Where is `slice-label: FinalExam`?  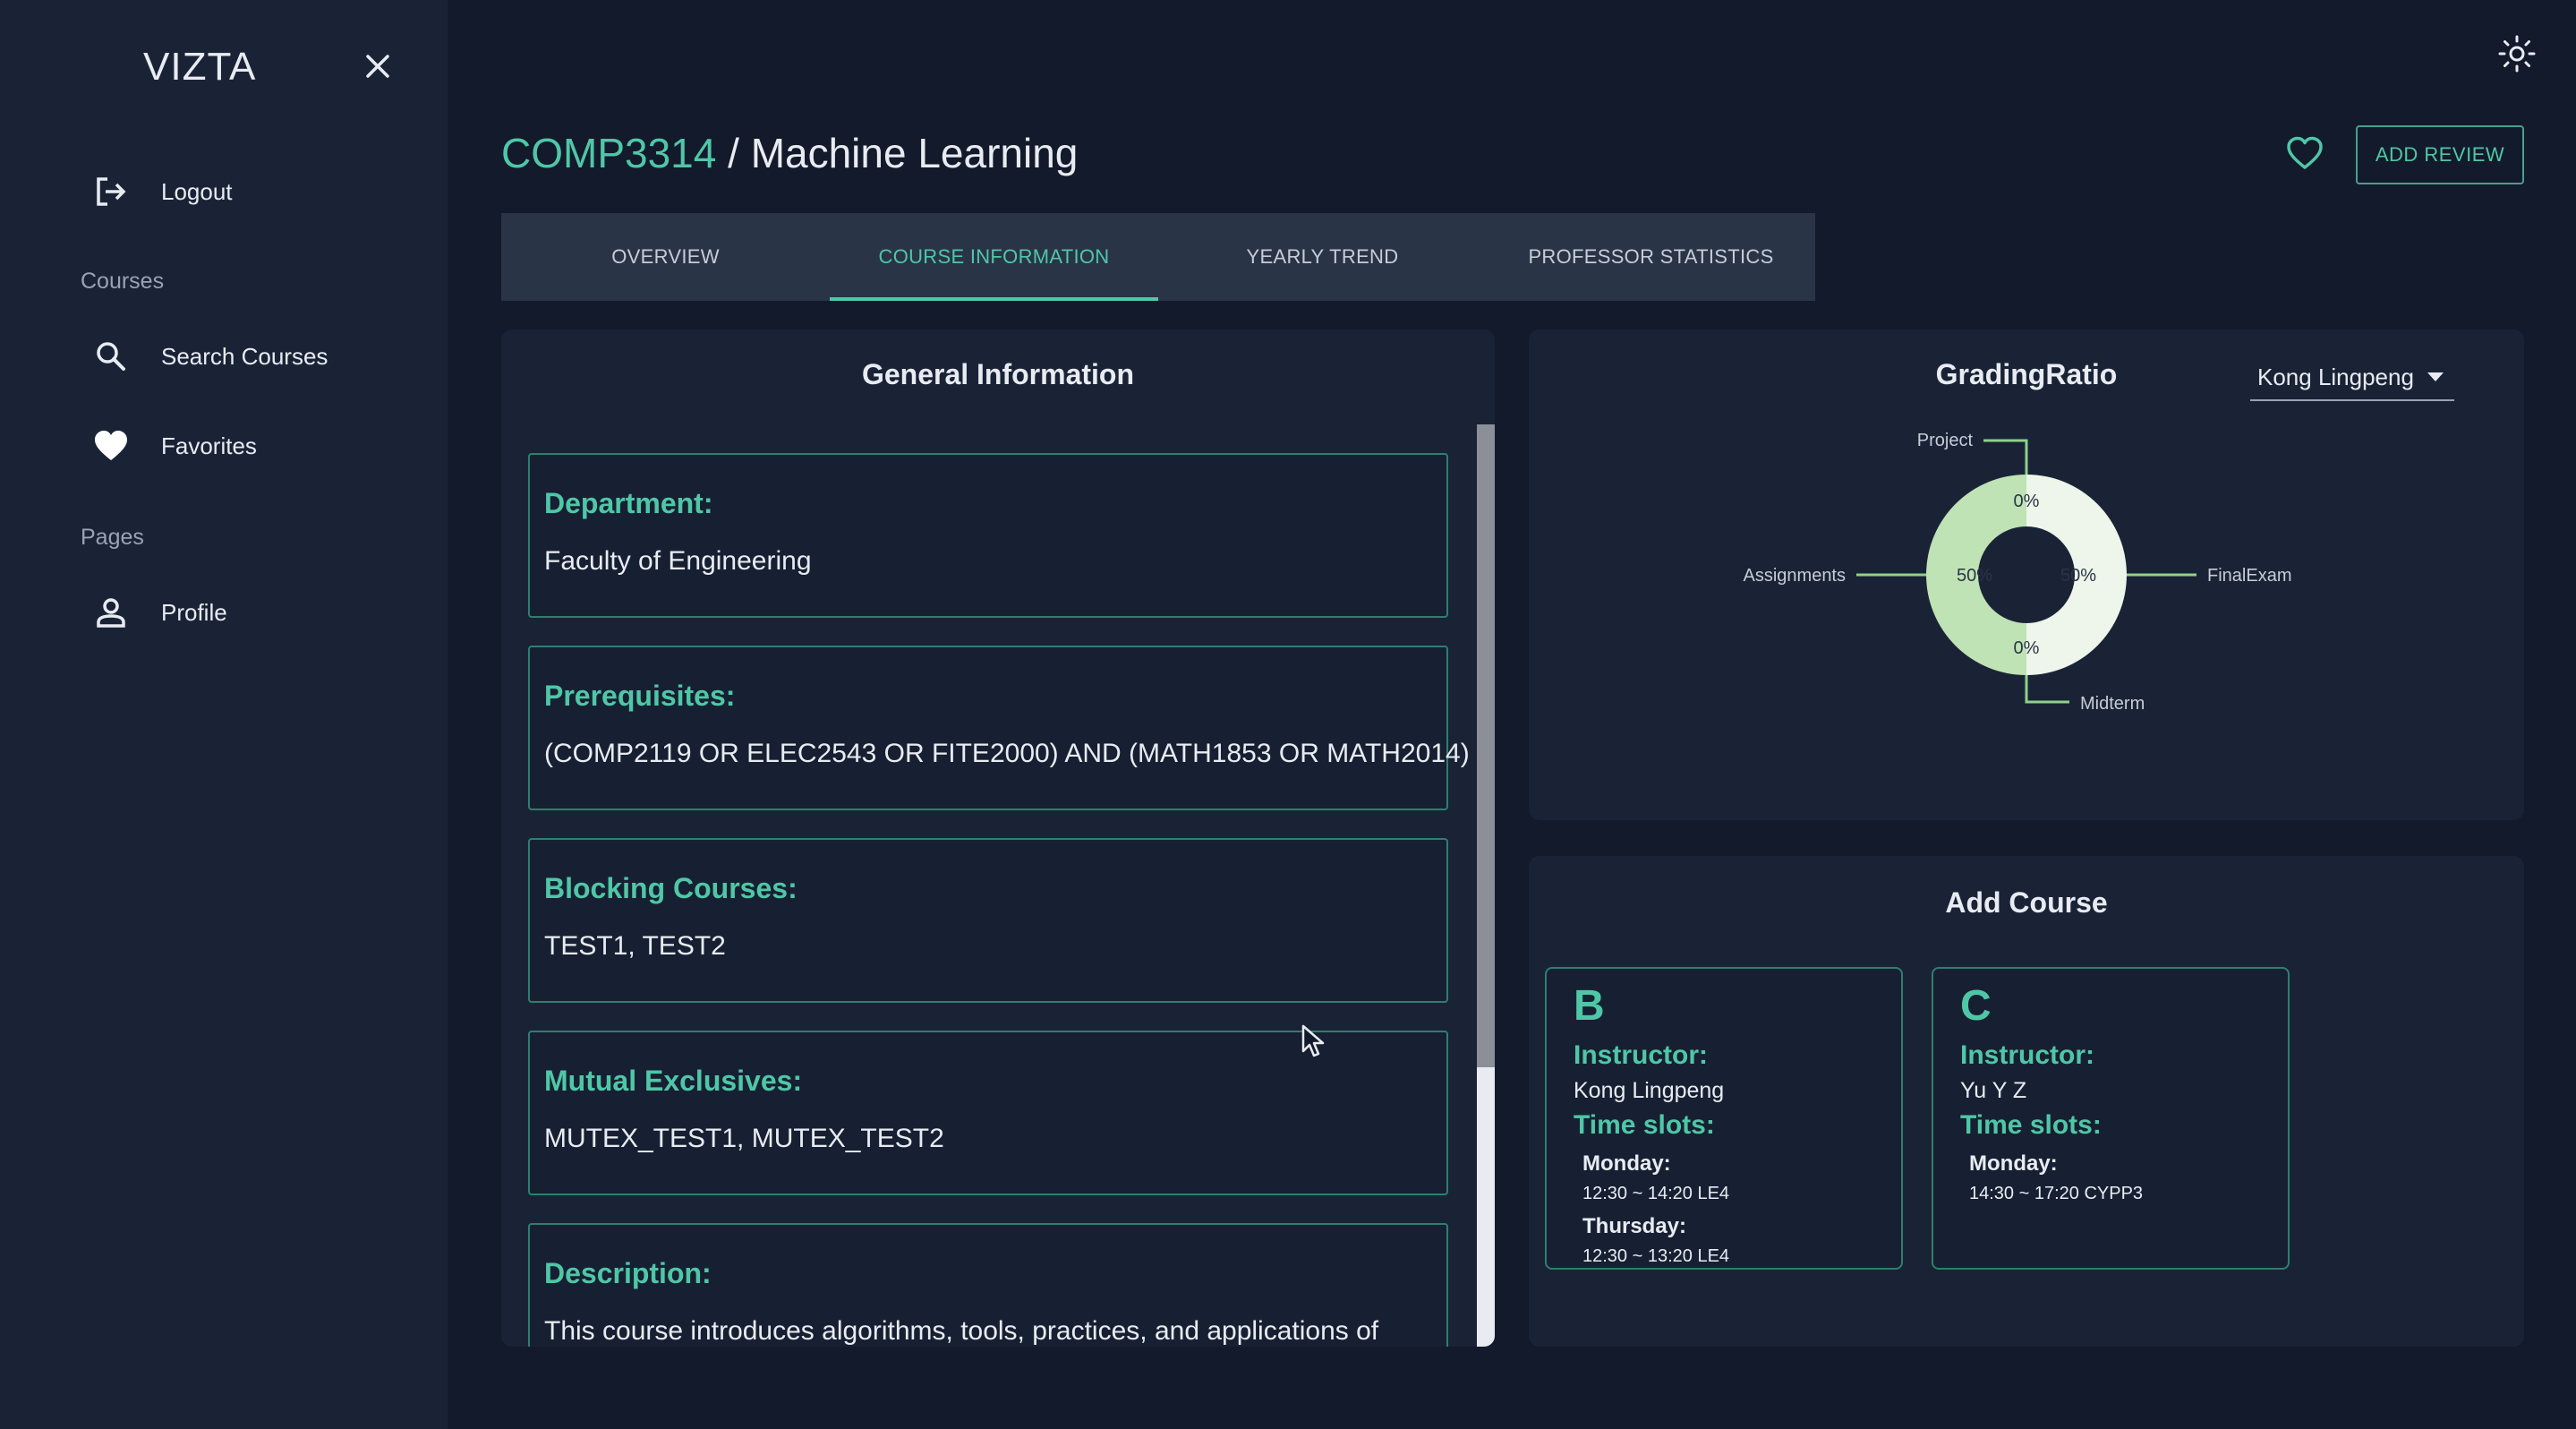 slice-label: FinalExam is located at coordinates (2249, 576).